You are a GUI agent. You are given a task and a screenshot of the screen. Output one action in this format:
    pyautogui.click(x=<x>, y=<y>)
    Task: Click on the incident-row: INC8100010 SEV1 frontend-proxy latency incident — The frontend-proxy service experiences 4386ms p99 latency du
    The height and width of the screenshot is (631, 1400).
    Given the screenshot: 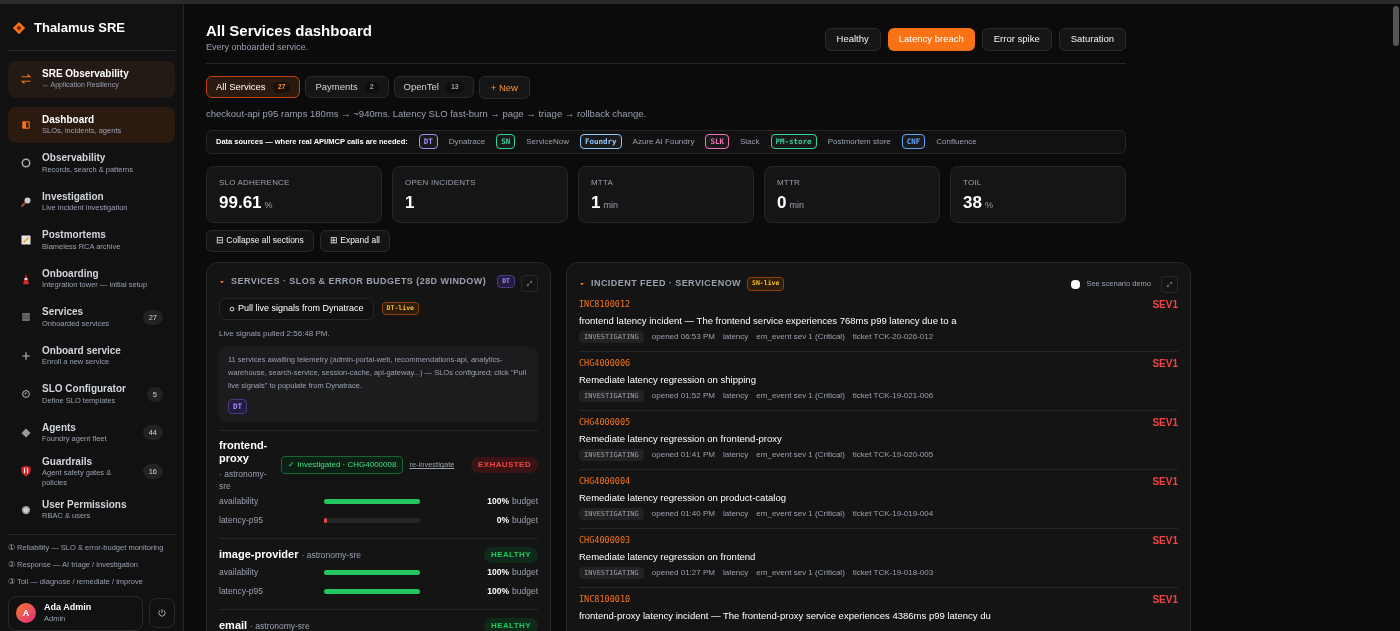 What is the action you would take?
    pyautogui.click(x=878, y=607)
    